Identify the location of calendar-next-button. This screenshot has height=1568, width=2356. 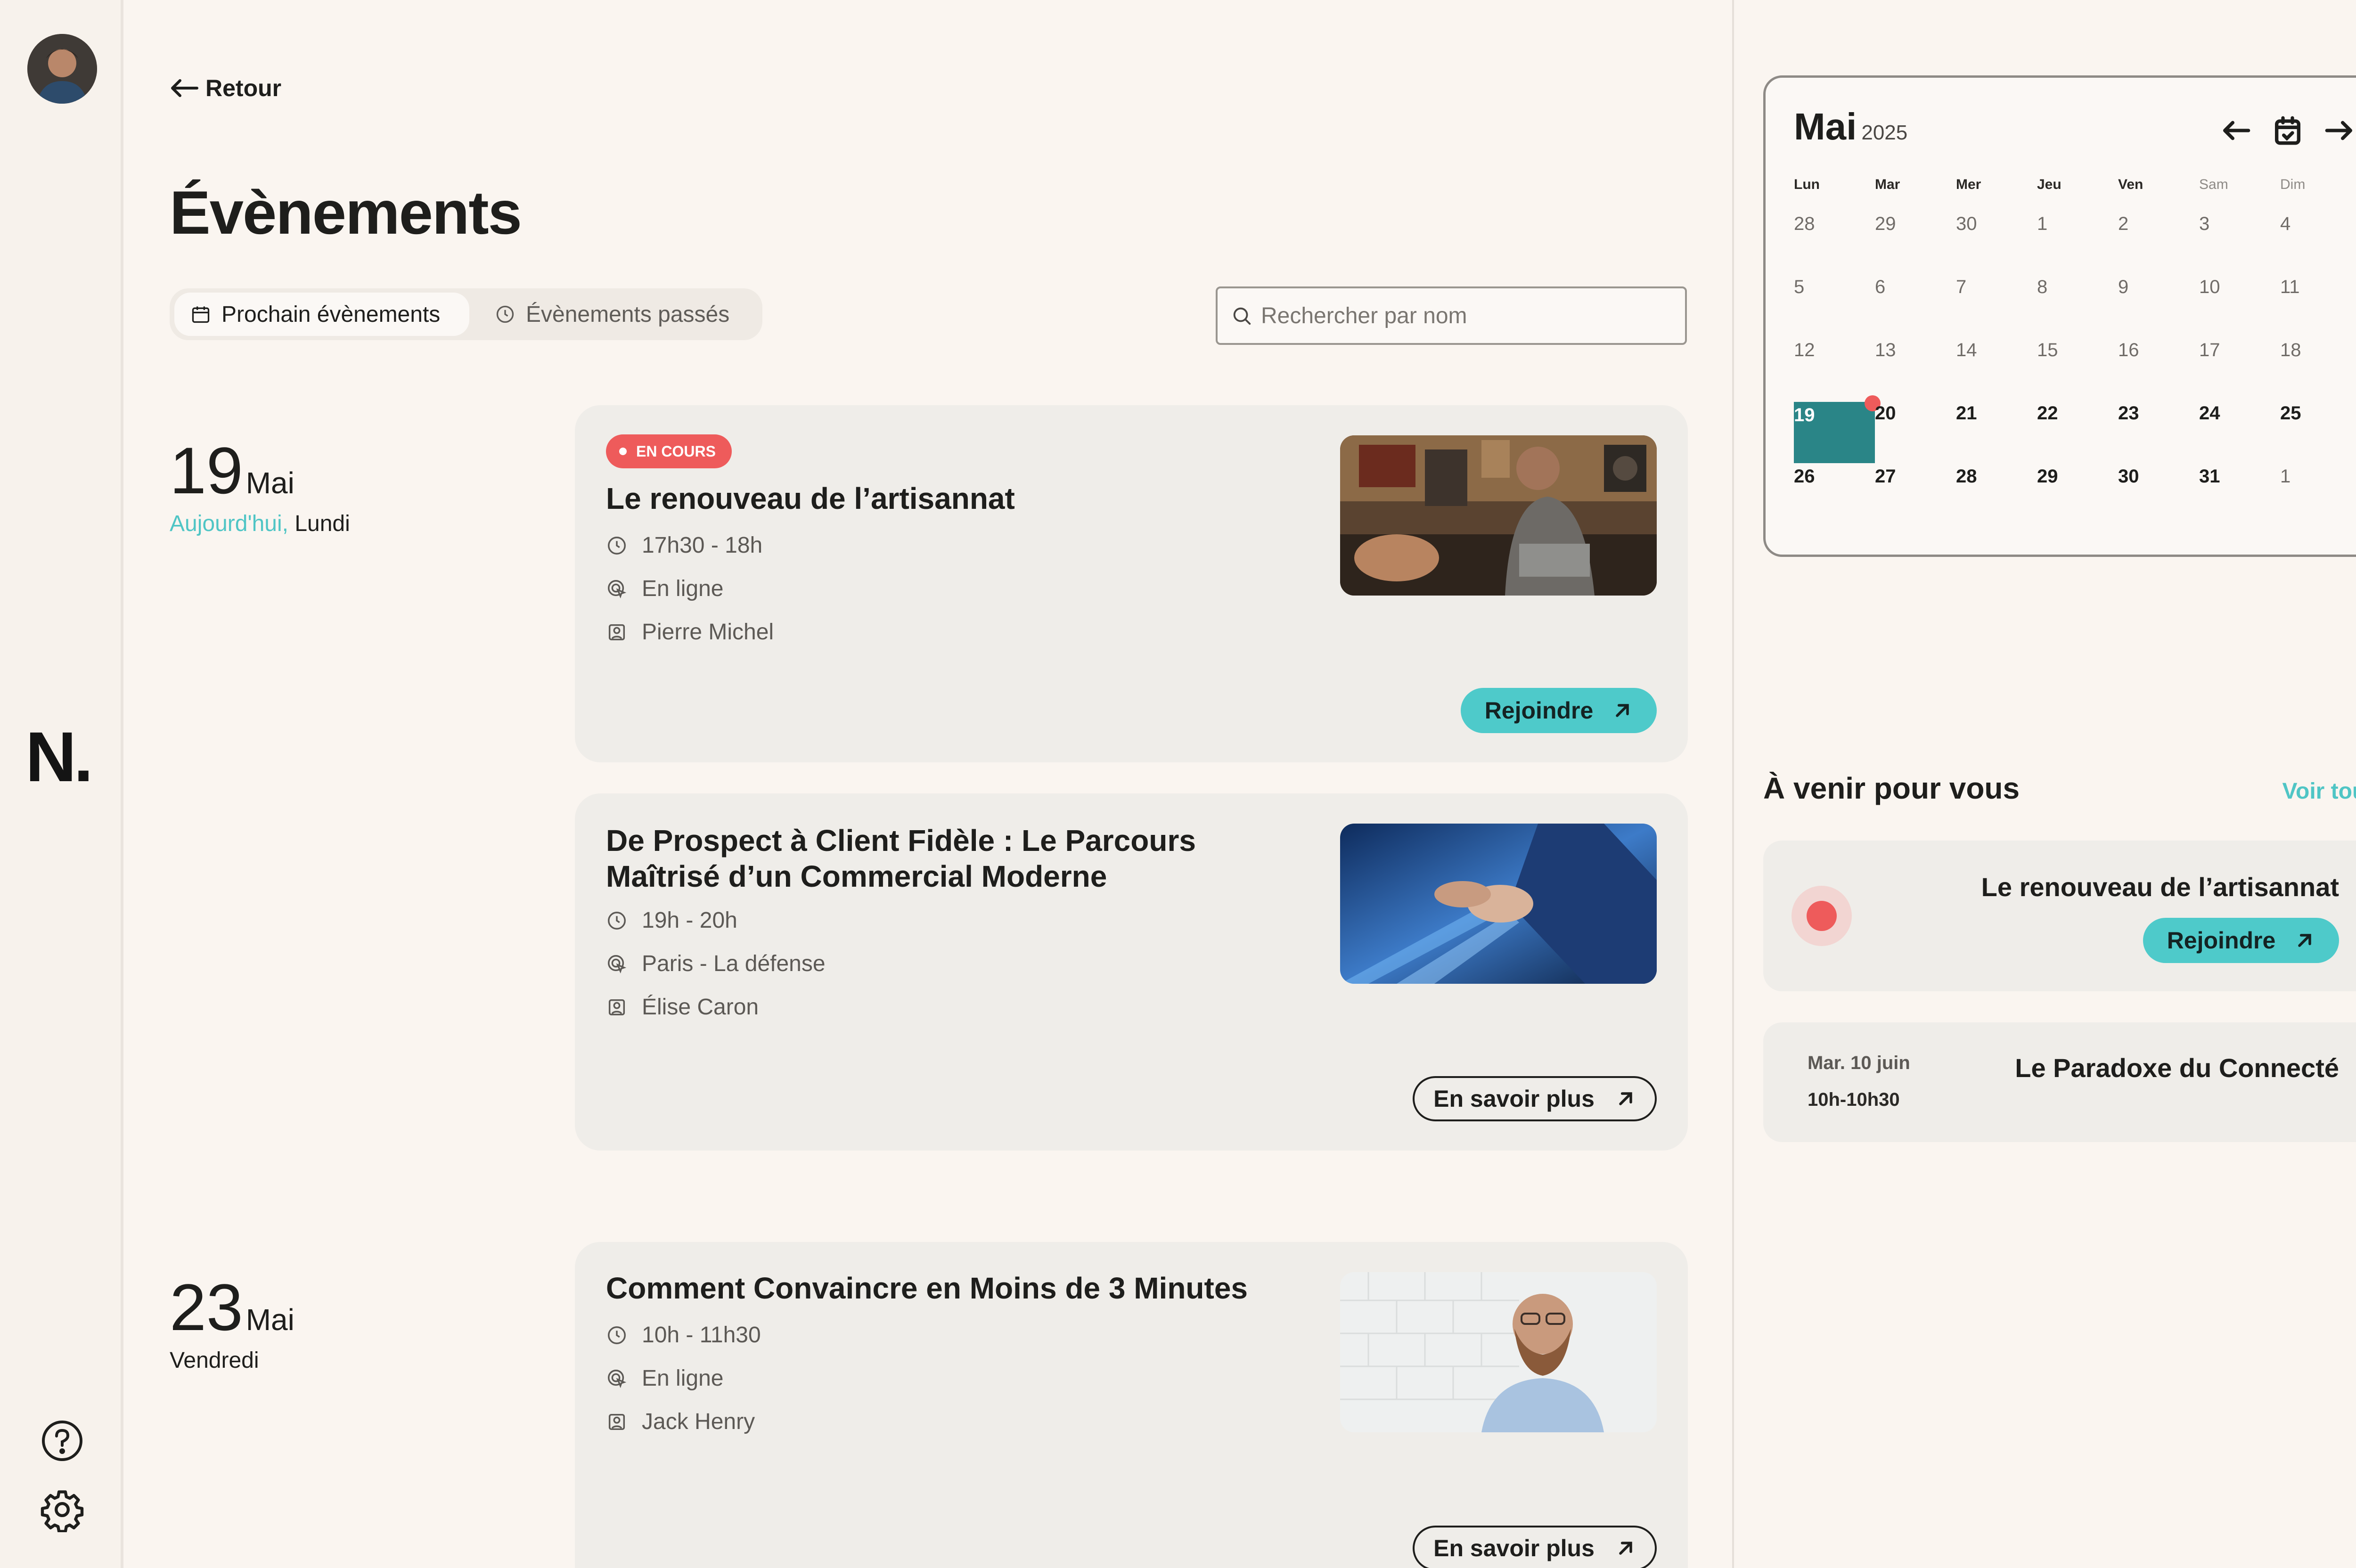
(2338, 130).